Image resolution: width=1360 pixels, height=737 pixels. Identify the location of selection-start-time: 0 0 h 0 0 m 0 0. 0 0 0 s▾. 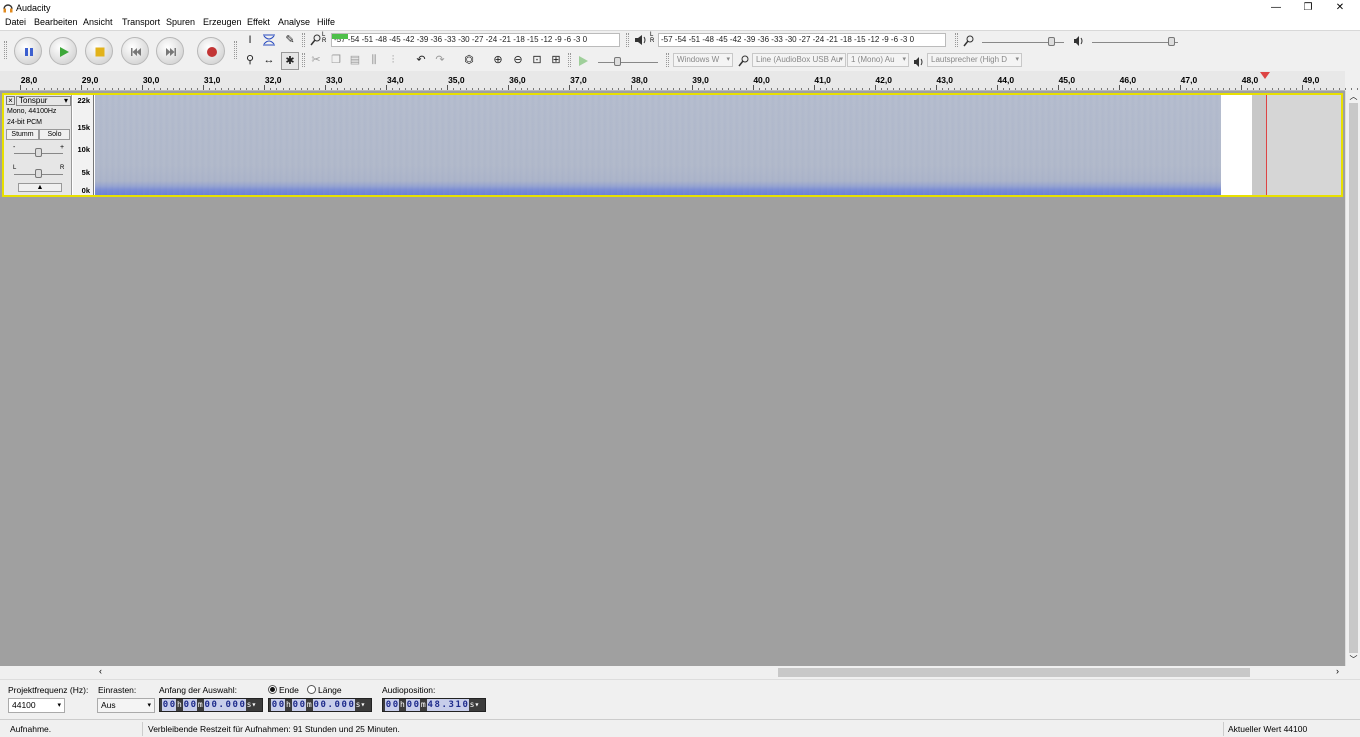
(211, 705).